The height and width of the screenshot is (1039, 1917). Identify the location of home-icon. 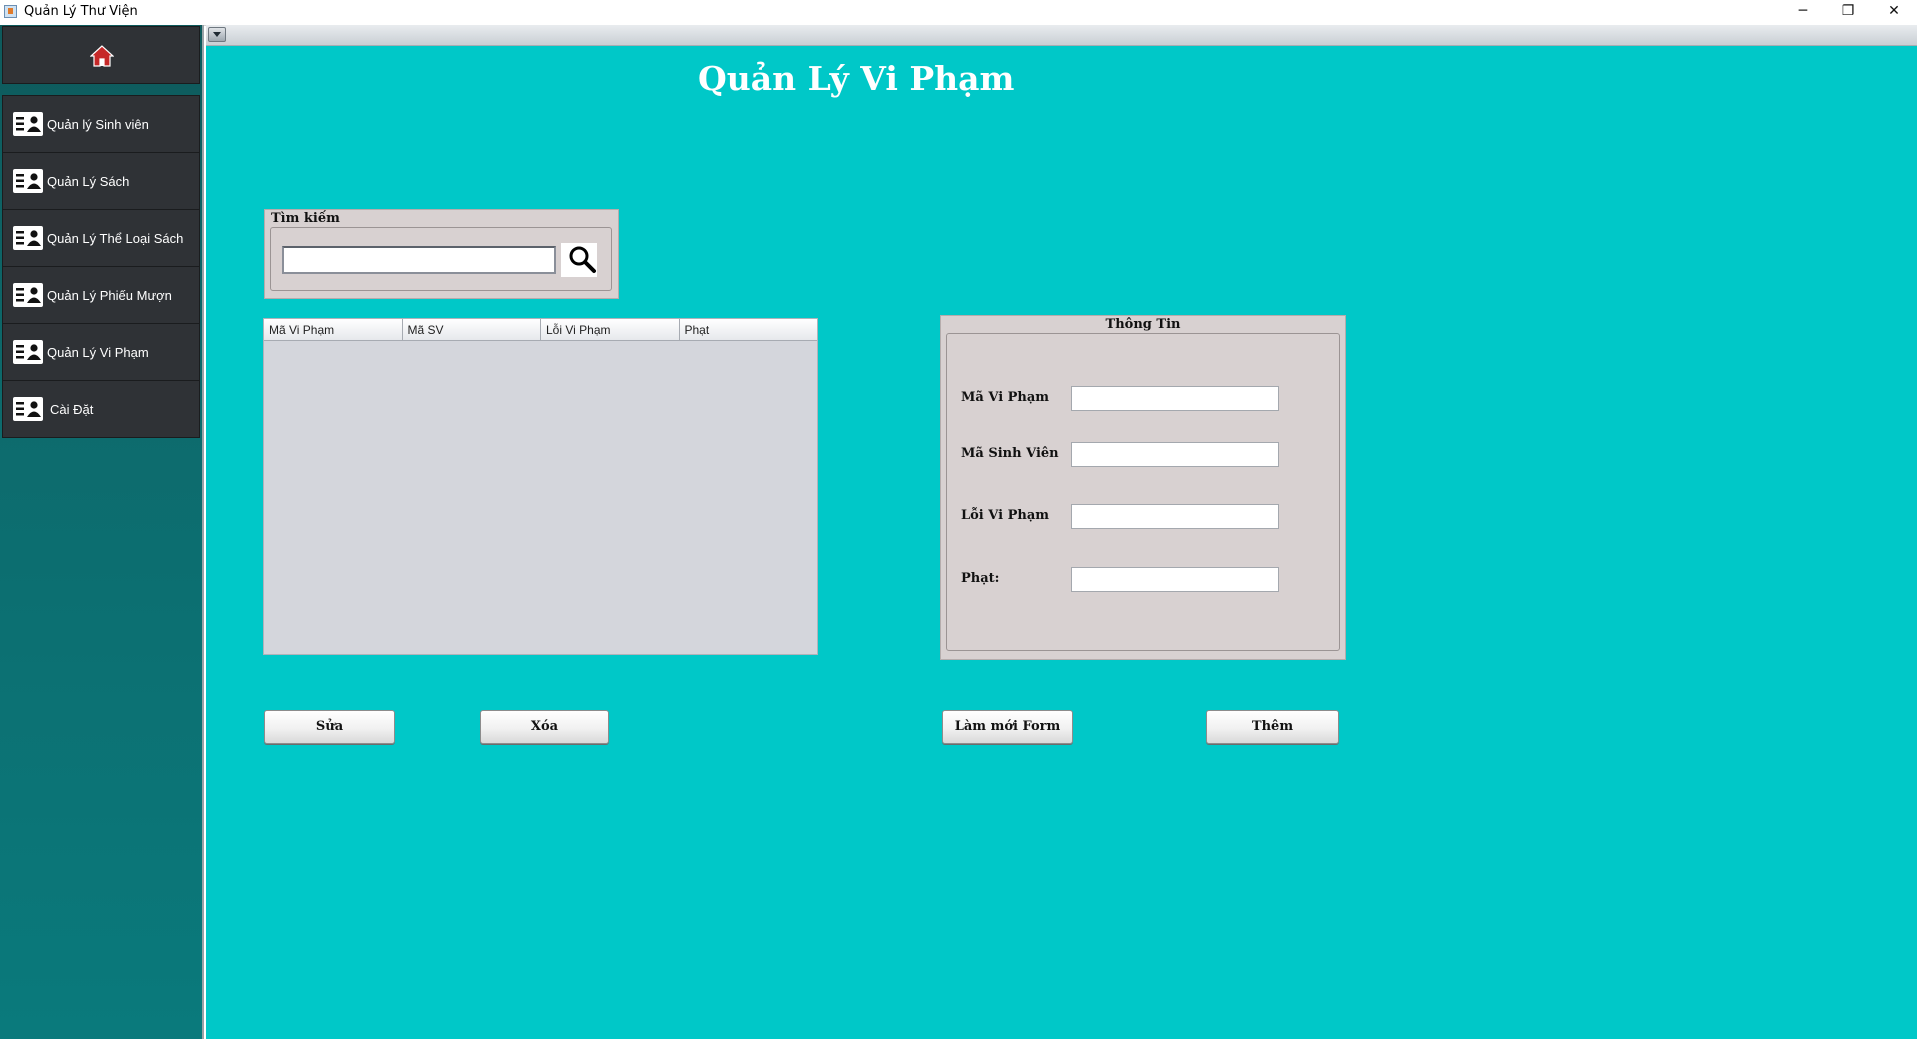
(102, 56).